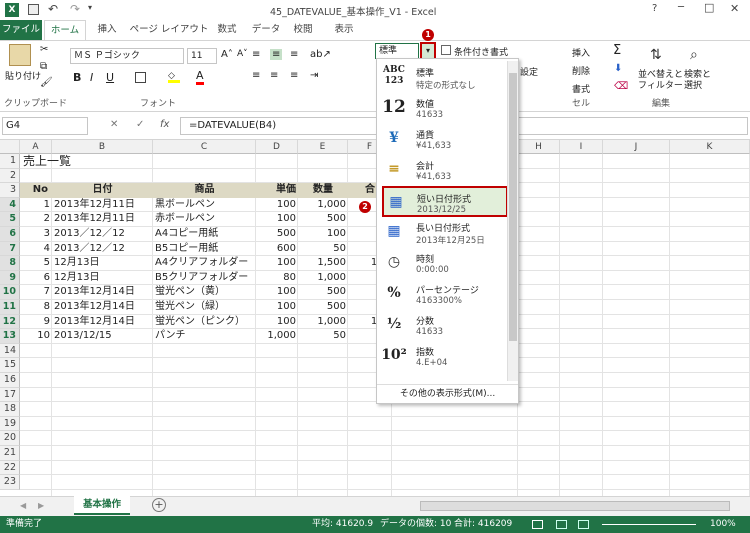 The width and height of the screenshot is (750, 533). Describe the element at coordinates (102, 249) in the screenshot. I see `table-cell: 2013／12／12` at that location.